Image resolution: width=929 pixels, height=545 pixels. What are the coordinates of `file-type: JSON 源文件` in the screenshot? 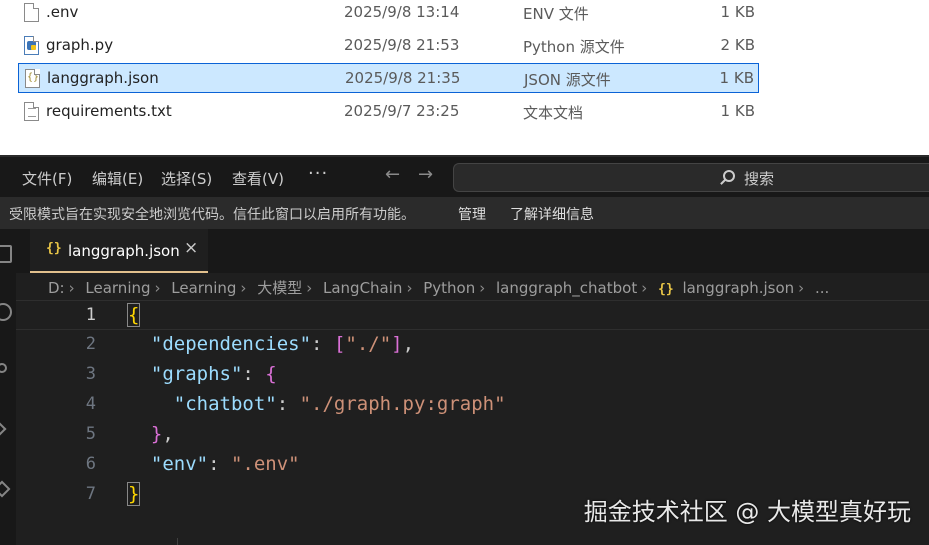 It's located at (567, 80).